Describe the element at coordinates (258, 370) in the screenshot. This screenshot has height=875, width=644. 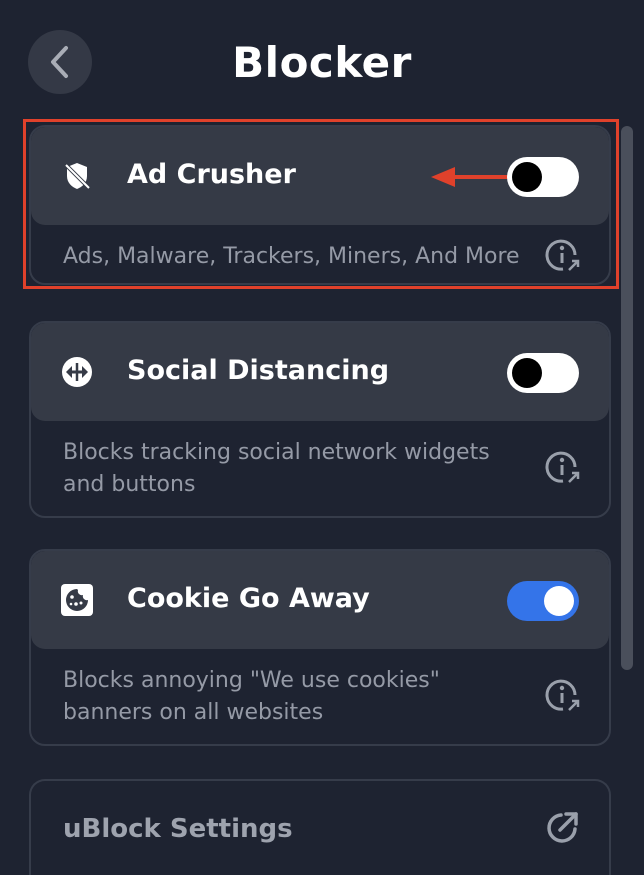
I see `social-distancing-title: Social Distancing` at that location.